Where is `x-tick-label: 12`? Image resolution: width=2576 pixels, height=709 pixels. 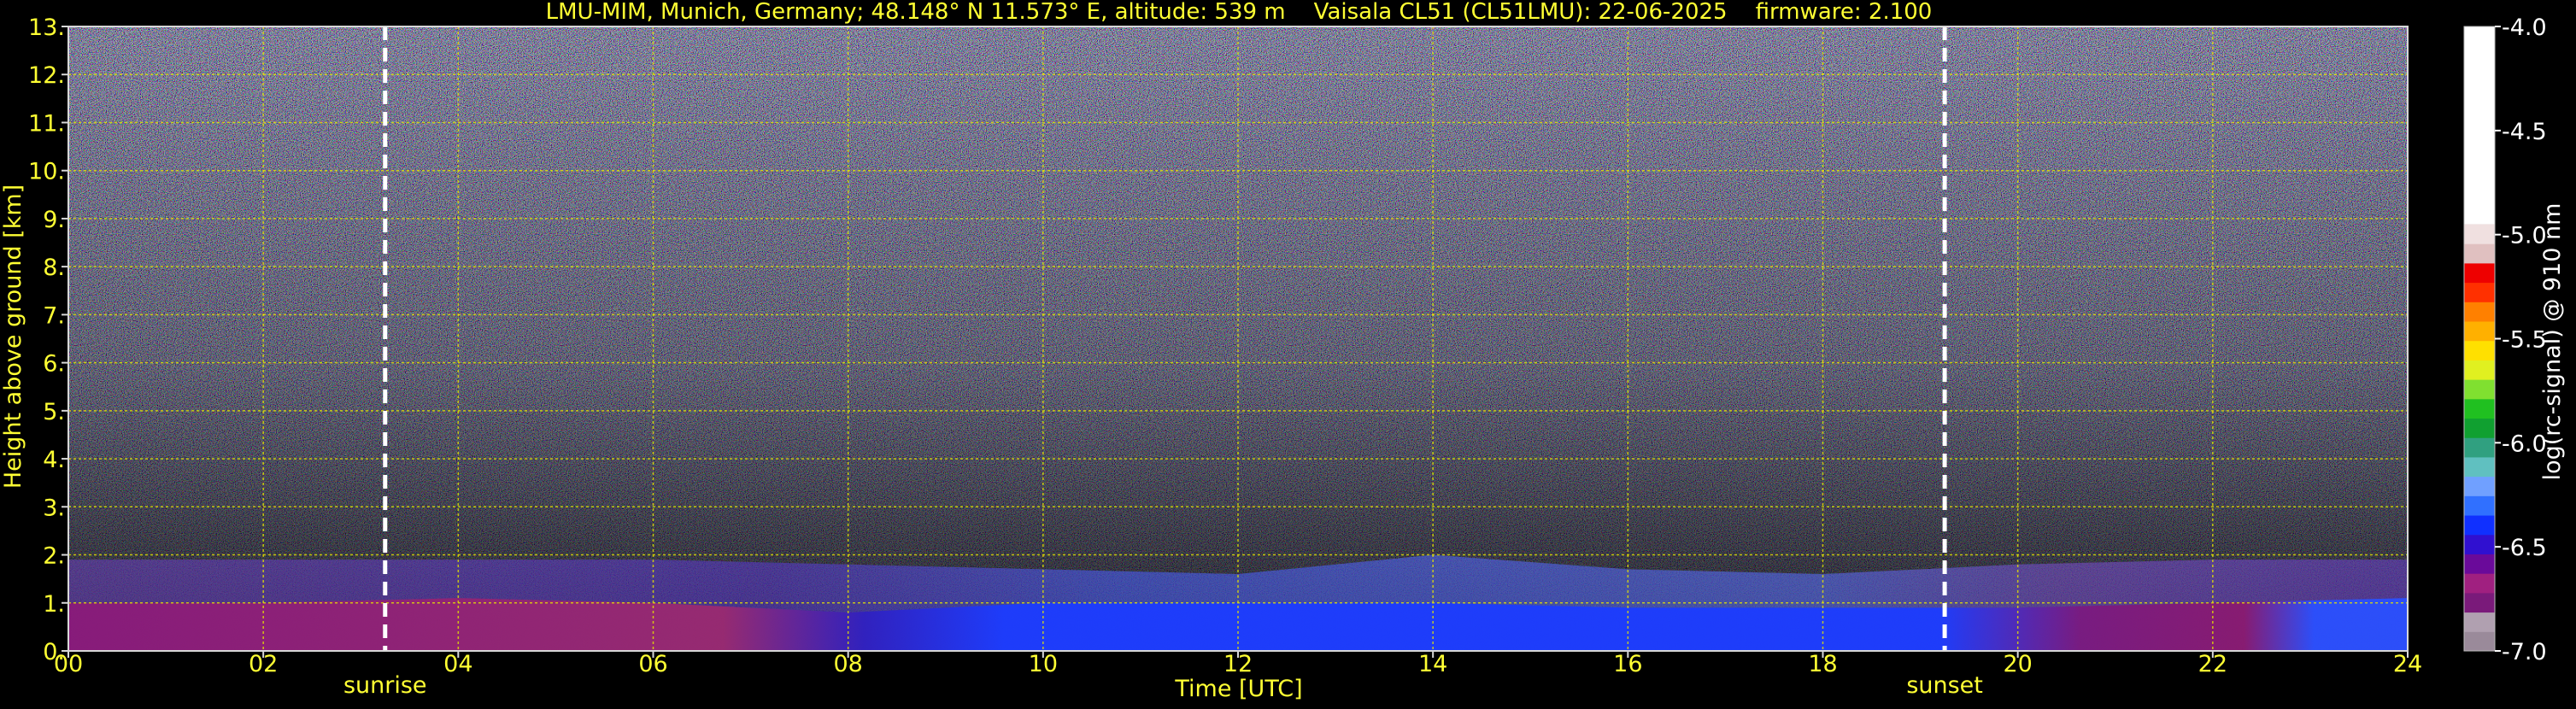 x-tick-label: 12 is located at coordinates (1238, 664).